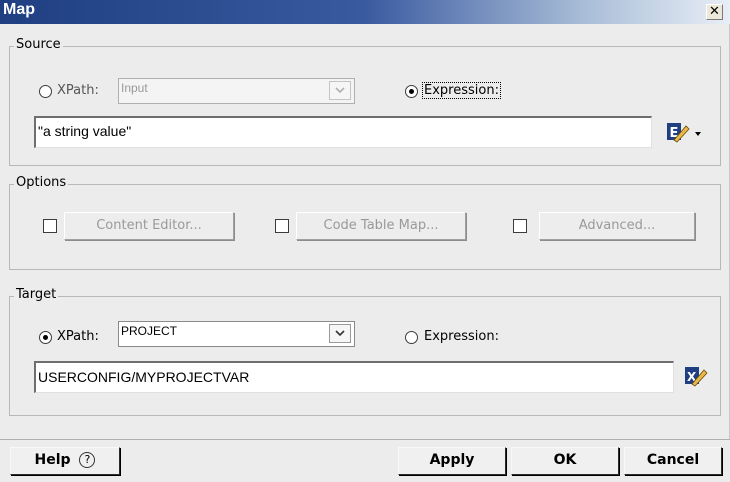 This screenshot has width=730, height=482. Describe the element at coordinates (461, 336) in the screenshot. I see `target-expression-label: Expression:` at that location.